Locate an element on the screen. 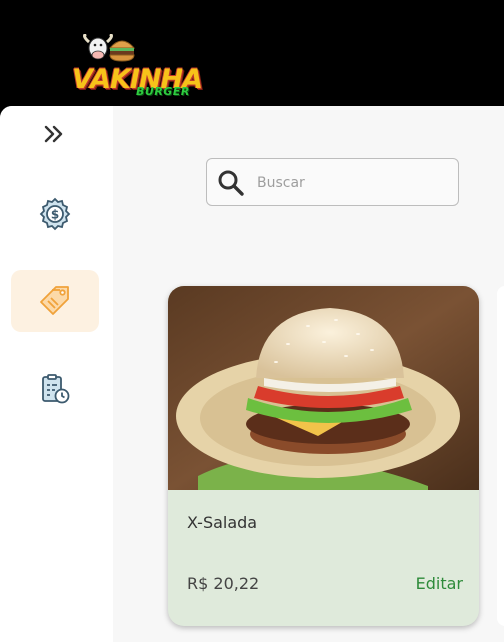 The height and width of the screenshot is (642, 504). product-tag-icon is located at coordinates (54, 300).